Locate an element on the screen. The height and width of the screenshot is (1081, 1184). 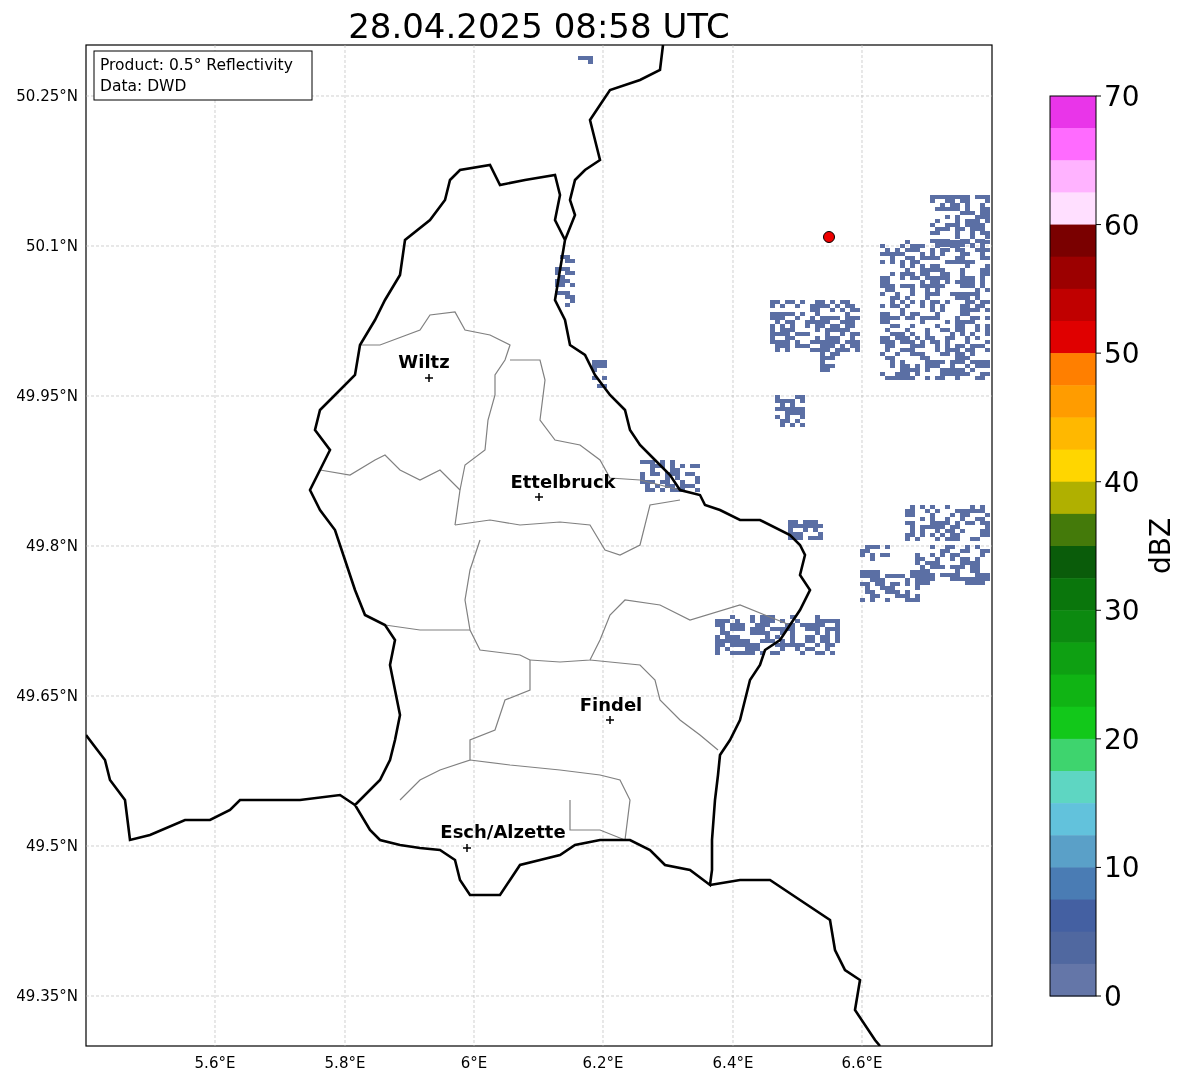
axis-tick-label: 49.65°N is located at coordinates (47, 696).